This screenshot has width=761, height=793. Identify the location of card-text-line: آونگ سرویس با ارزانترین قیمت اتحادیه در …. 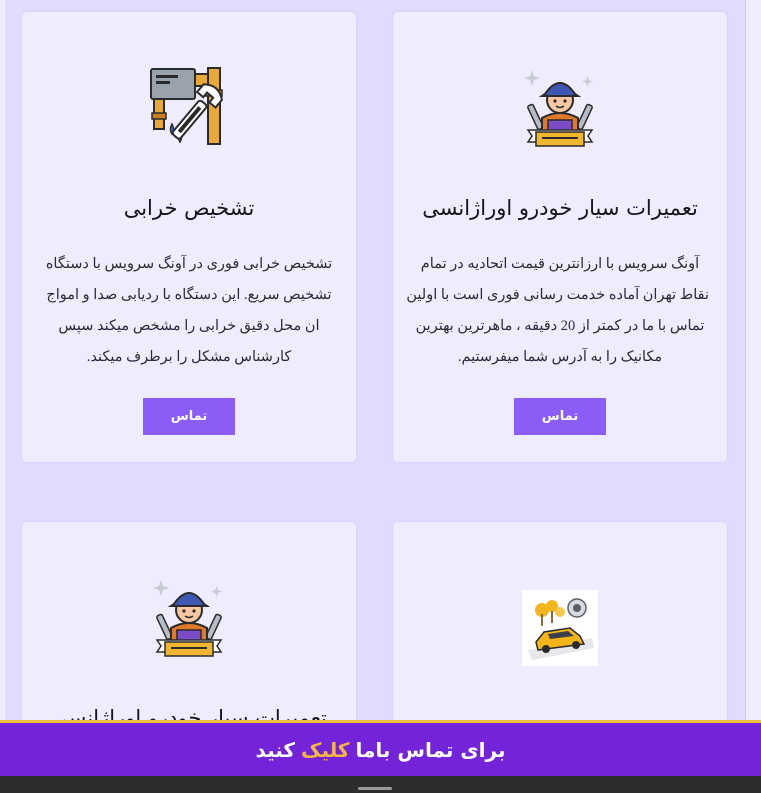
(560, 264).